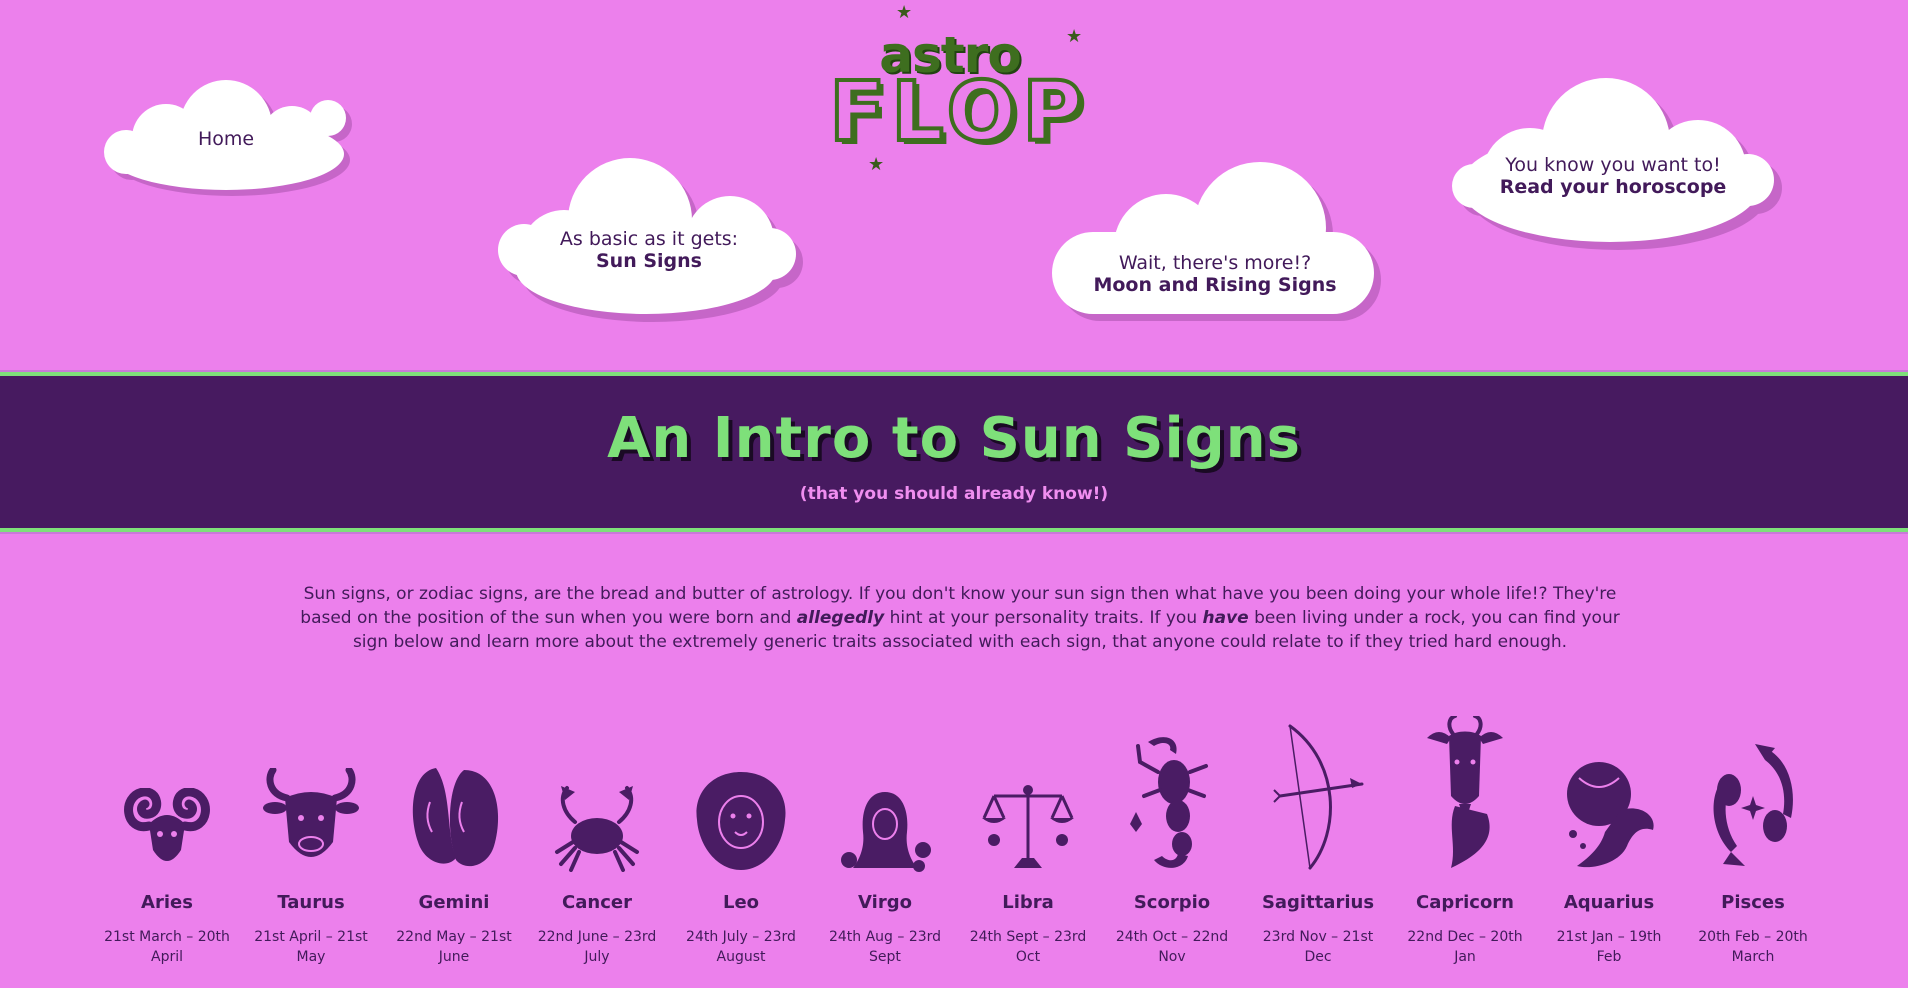  I want to click on nav-sun-signs-tagline: As basic as it gets:, so click(649, 239).